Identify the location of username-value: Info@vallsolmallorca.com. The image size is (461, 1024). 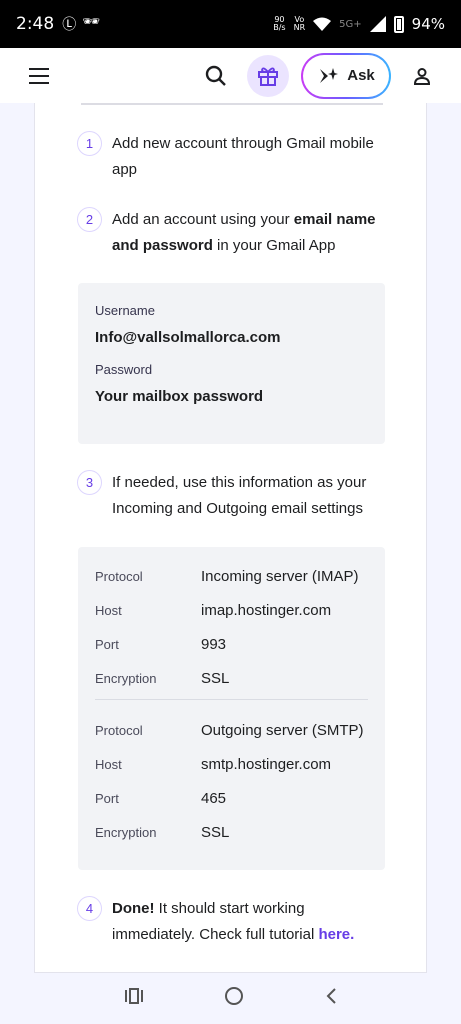
(188, 337).